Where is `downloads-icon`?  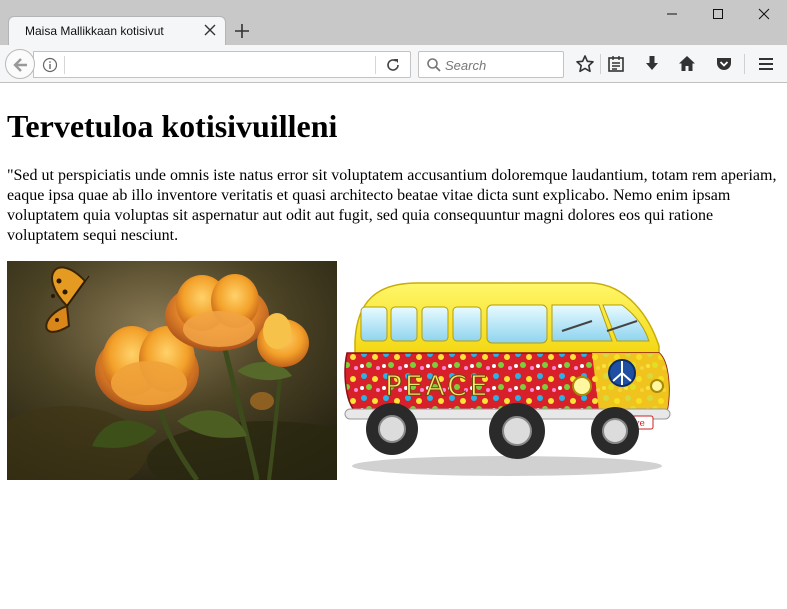
downloads-icon is located at coordinates (652, 64).